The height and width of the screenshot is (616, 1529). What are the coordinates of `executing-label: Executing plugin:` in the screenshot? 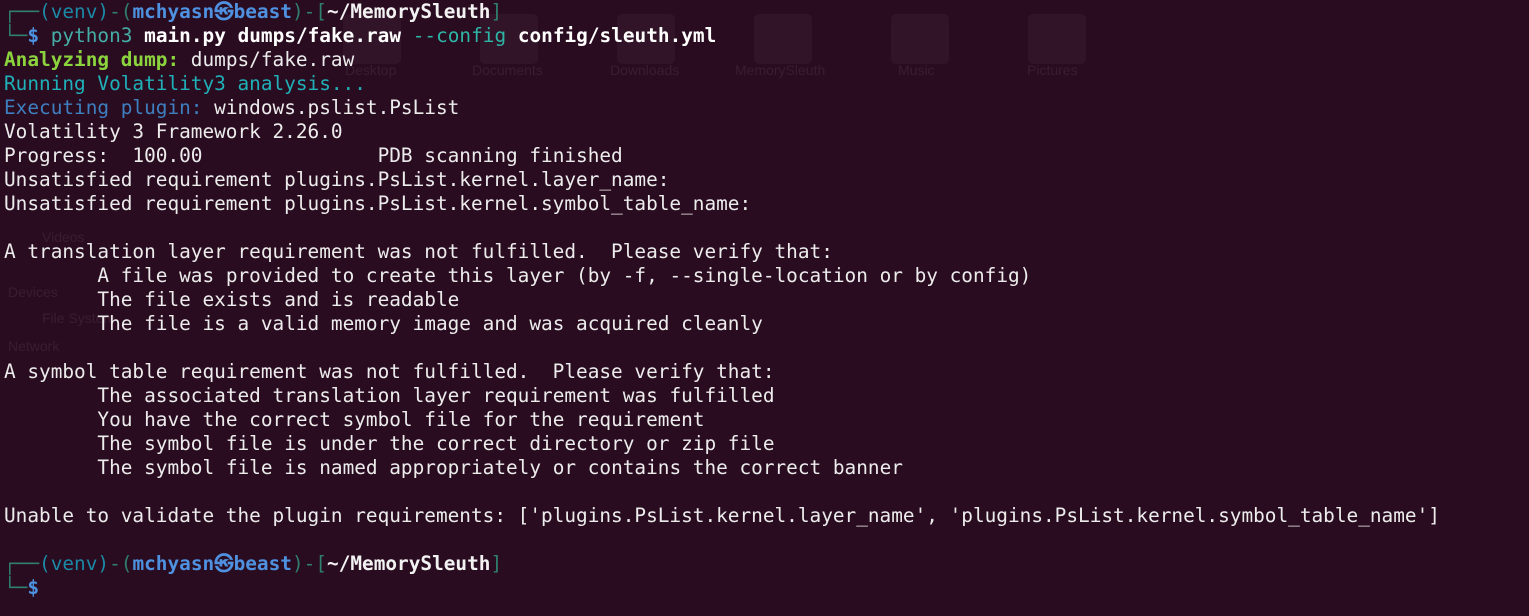 It's located at (103, 107).